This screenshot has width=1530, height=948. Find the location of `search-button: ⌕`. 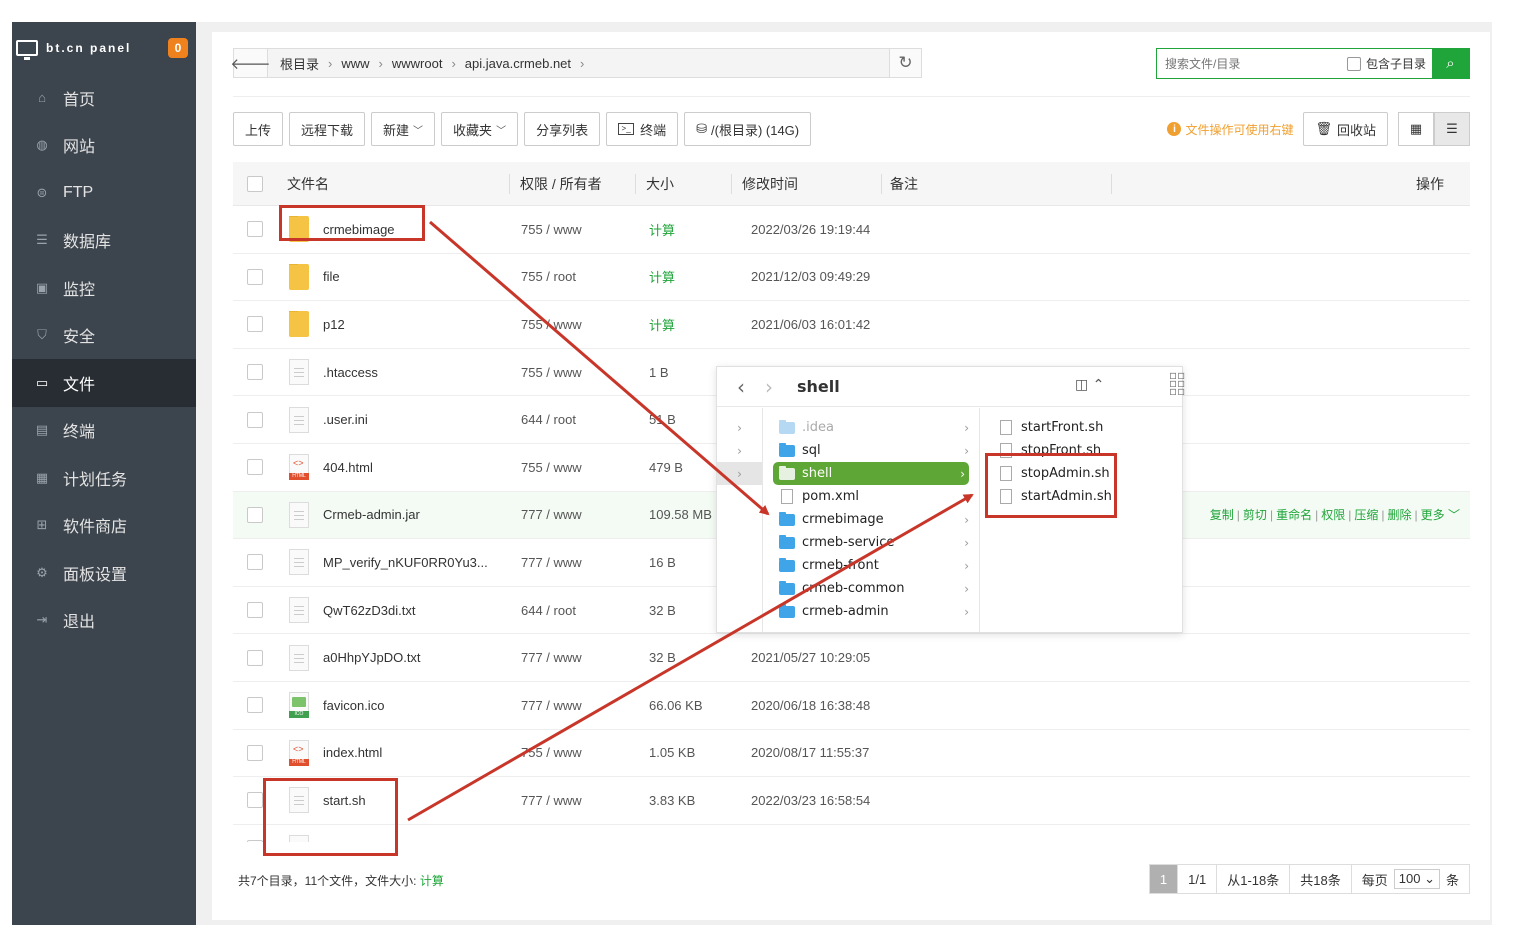

search-button: ⌕ is located at coordinates (1450, 63).